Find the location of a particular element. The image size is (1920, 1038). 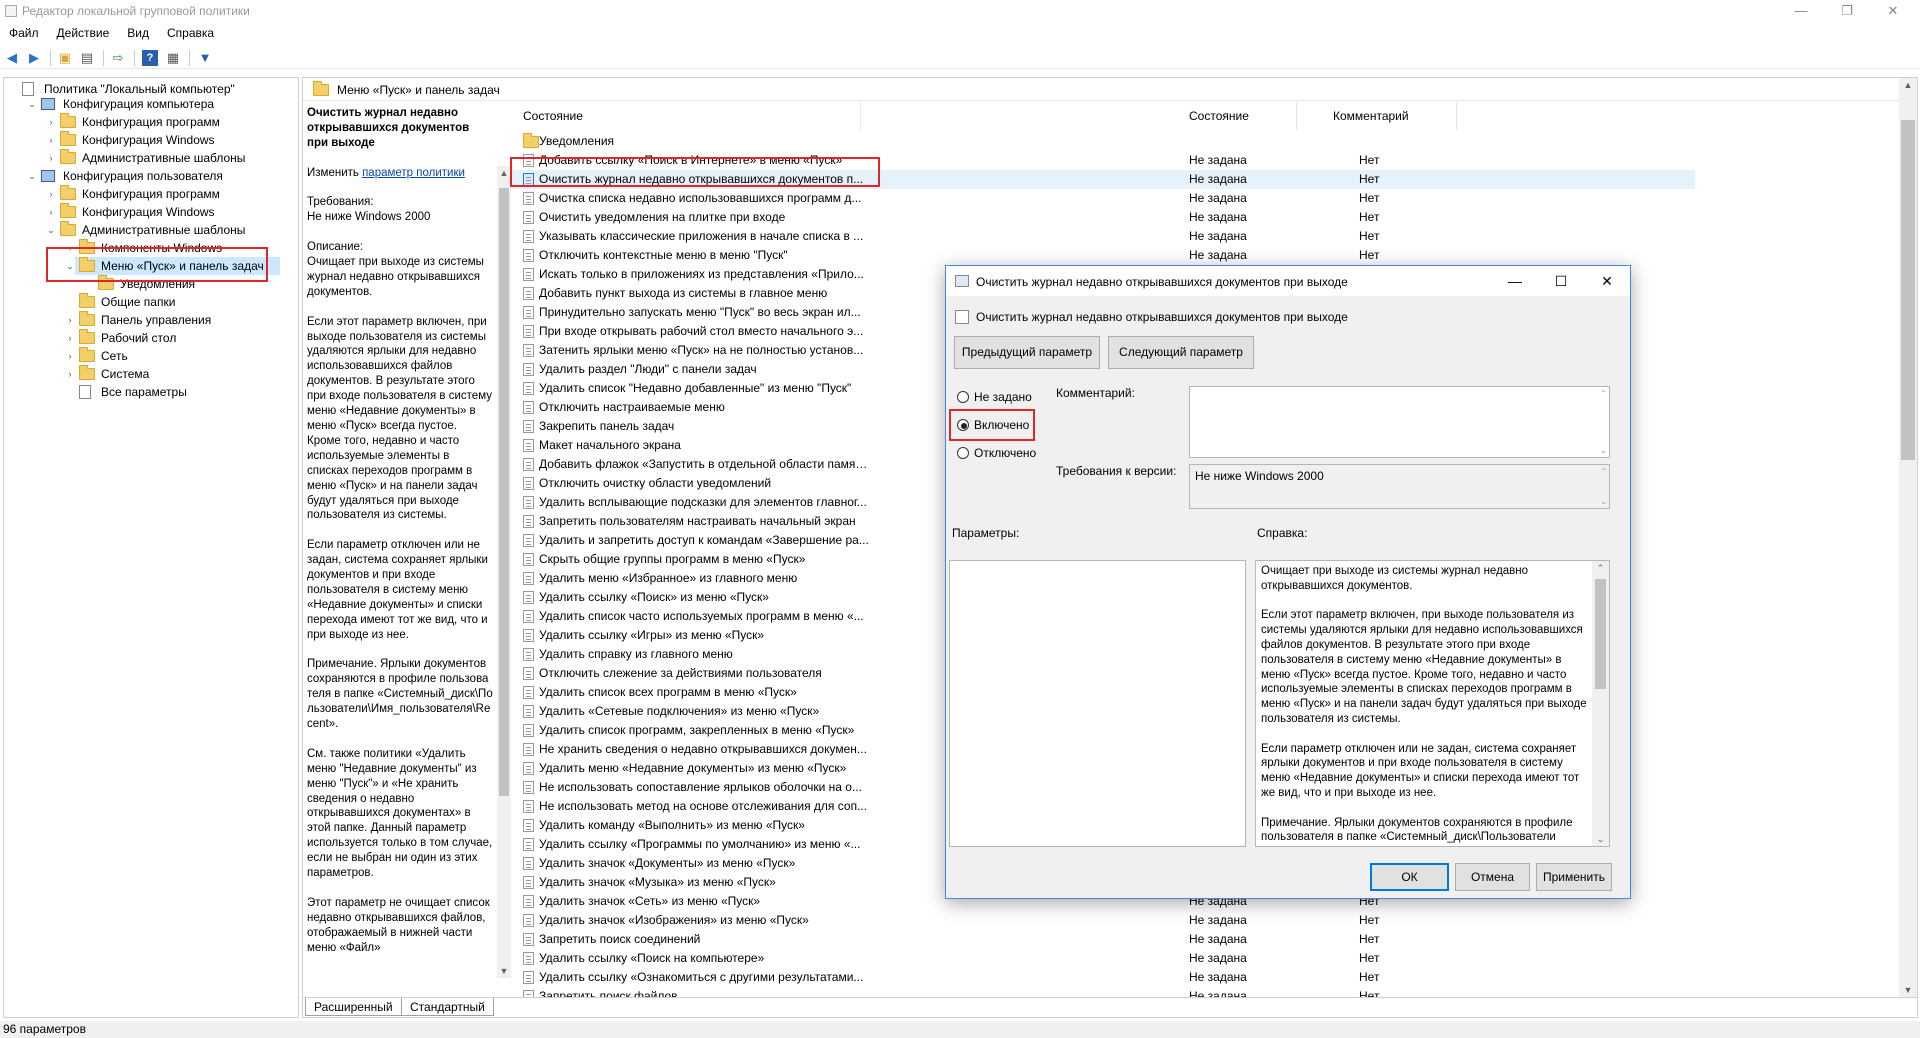

back-icon: ◀ is located at coordinates (12, 58).